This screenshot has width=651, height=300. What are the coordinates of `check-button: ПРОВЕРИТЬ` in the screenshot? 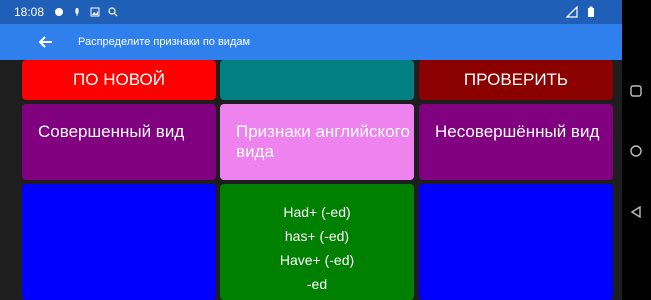 It's located at (516, 80).